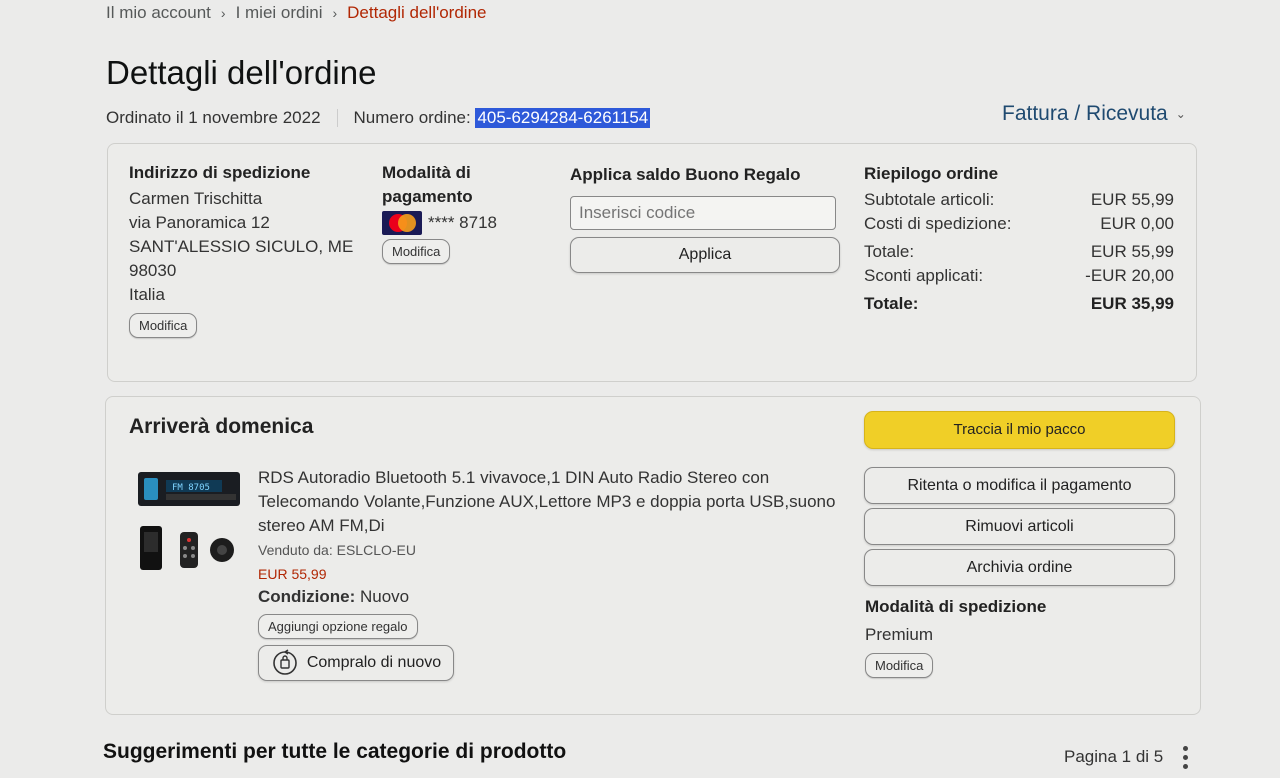 The width and height of the screenshot is (1280, 778). Describe the element at coordinates (163, 325) in the screenshot. I see `edit-address-button: Modifica` at that location.